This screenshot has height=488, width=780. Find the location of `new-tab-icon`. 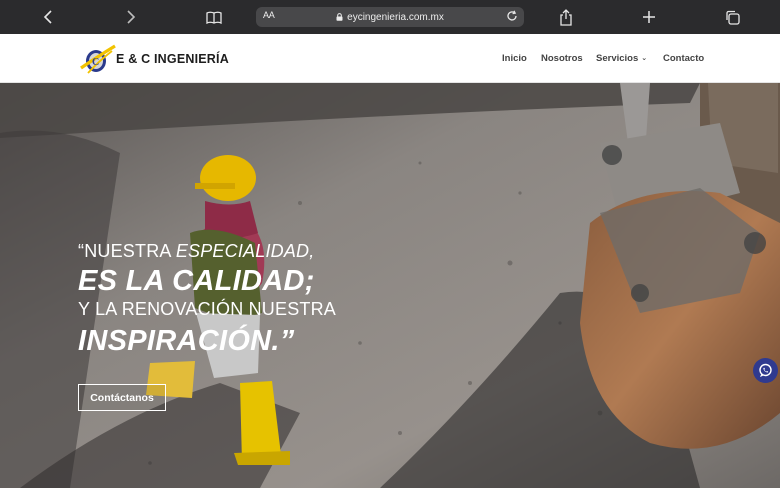

new-tab-icon is located at coordinates (649, 17).